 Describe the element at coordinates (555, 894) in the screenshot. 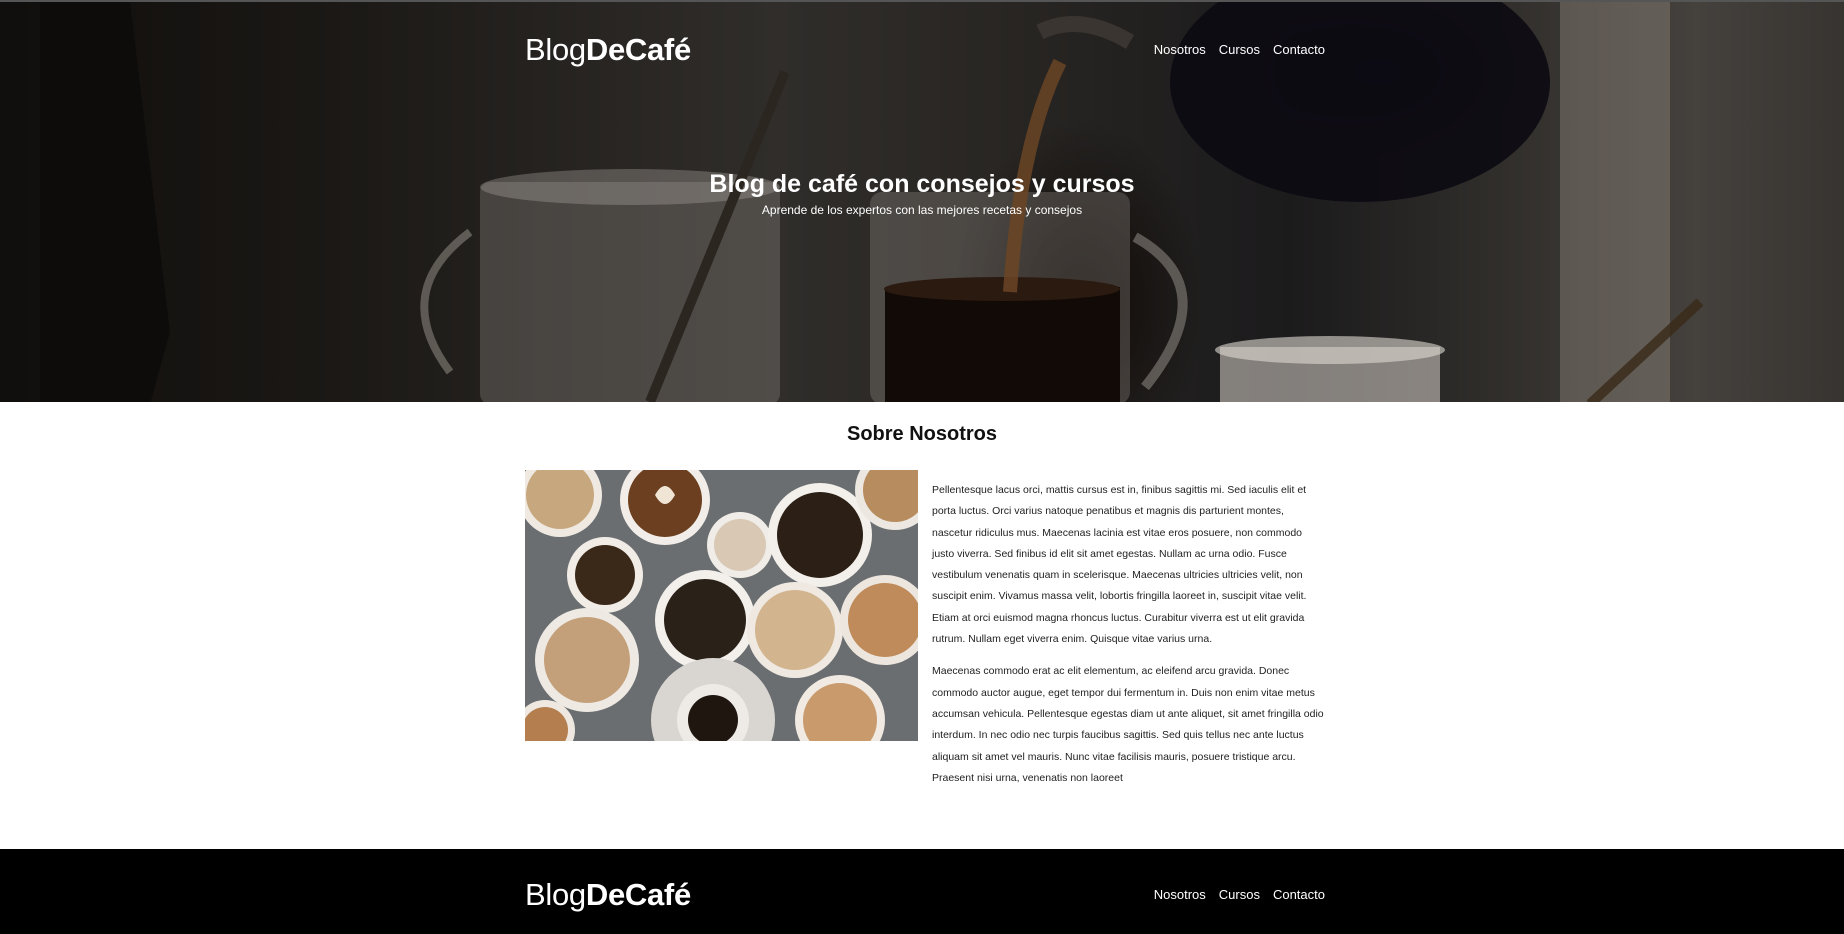

I see `footer-logo-text-blog: Blog` at that location.